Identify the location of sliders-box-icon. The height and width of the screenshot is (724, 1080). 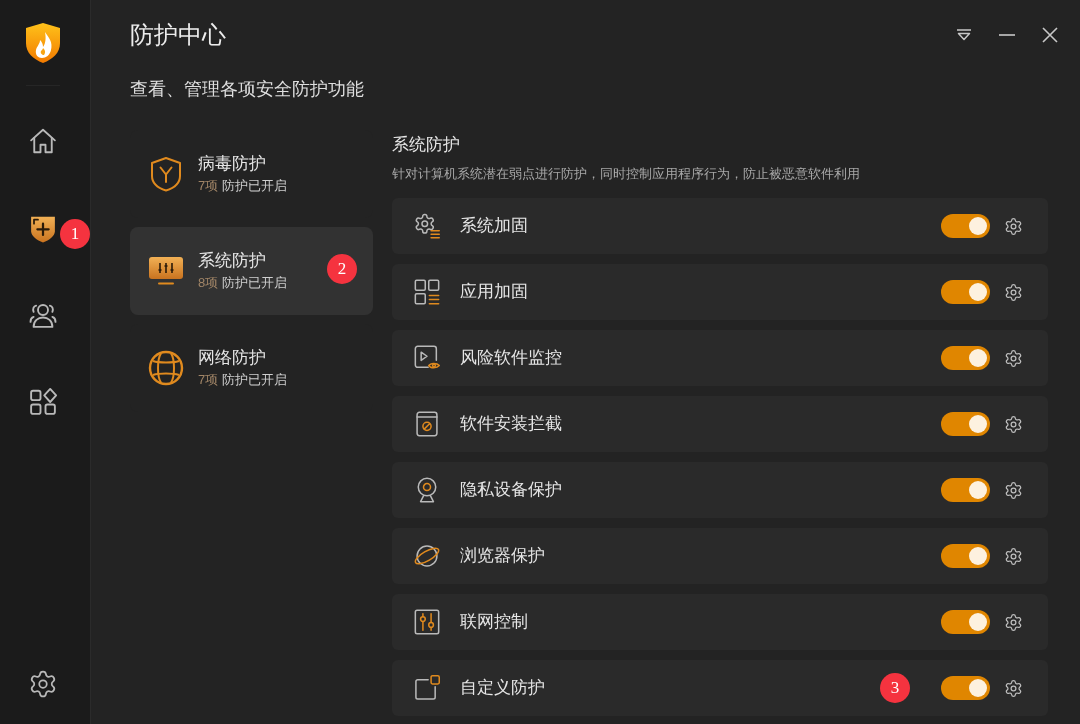
(427, 622).